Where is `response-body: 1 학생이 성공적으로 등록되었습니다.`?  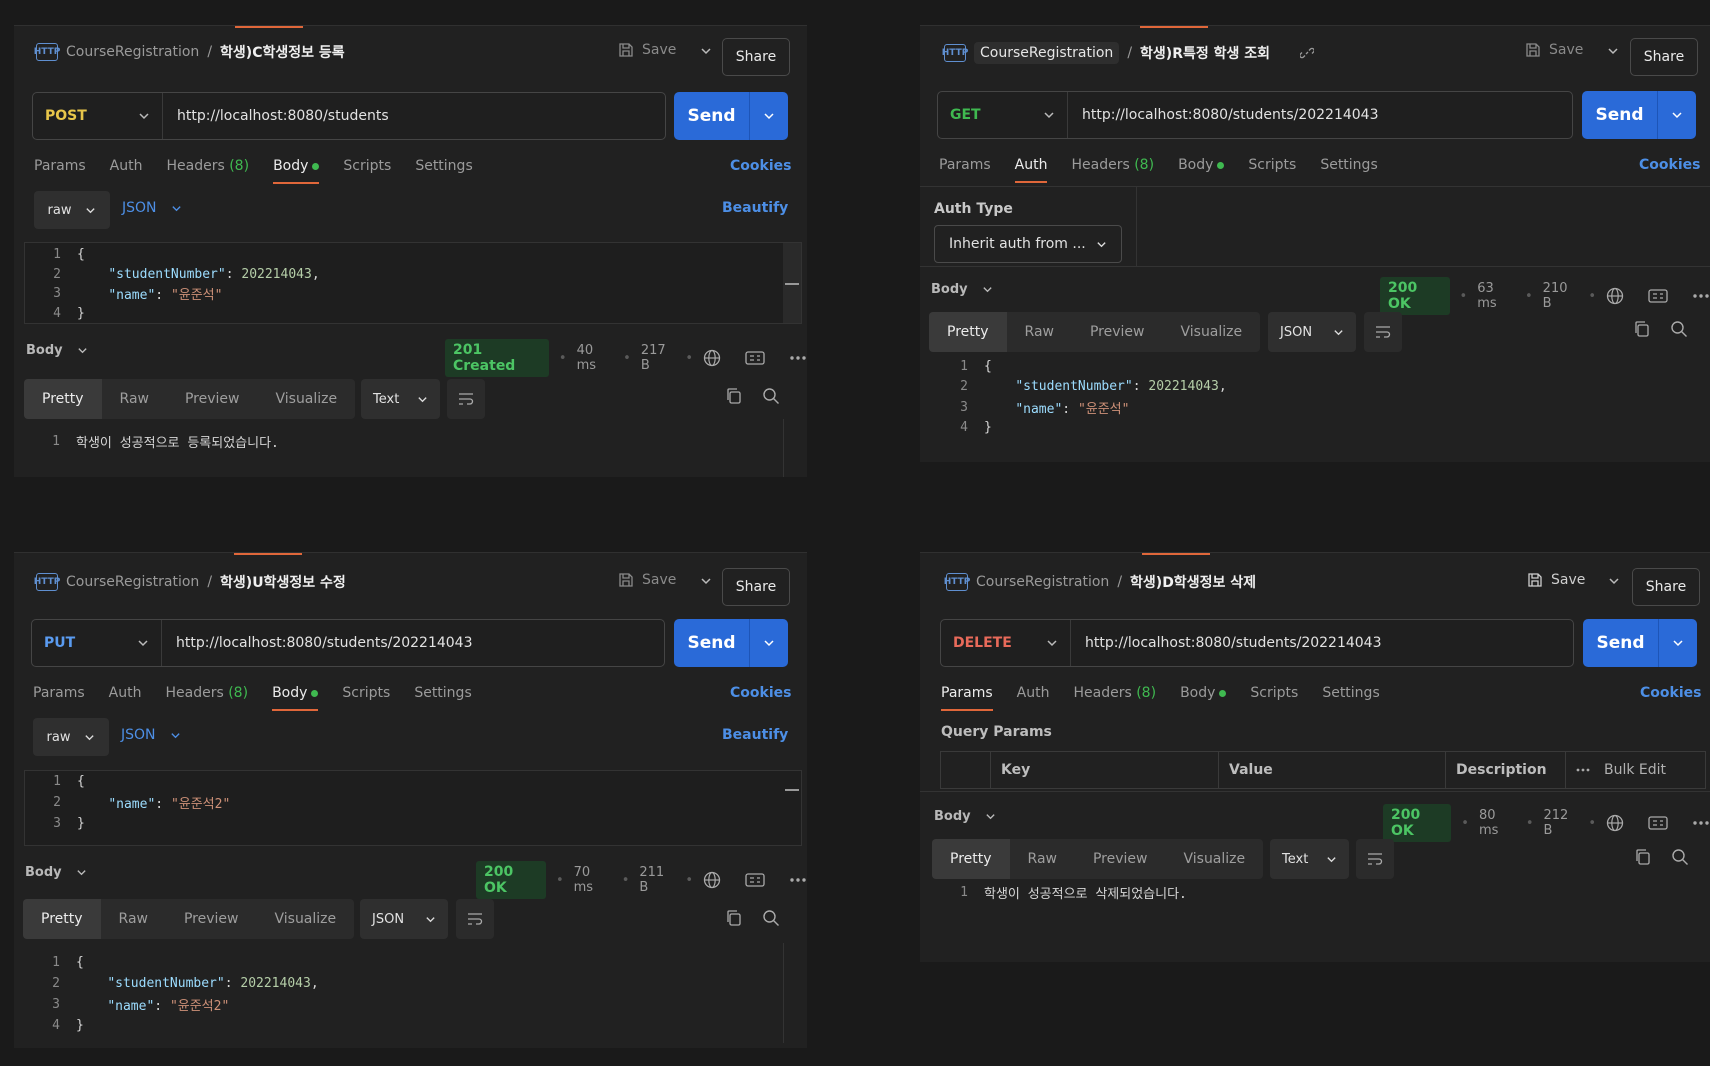 response-body: 1 학생이 성공적으로 등록되었습니다. is located at coordinates (409, 441).